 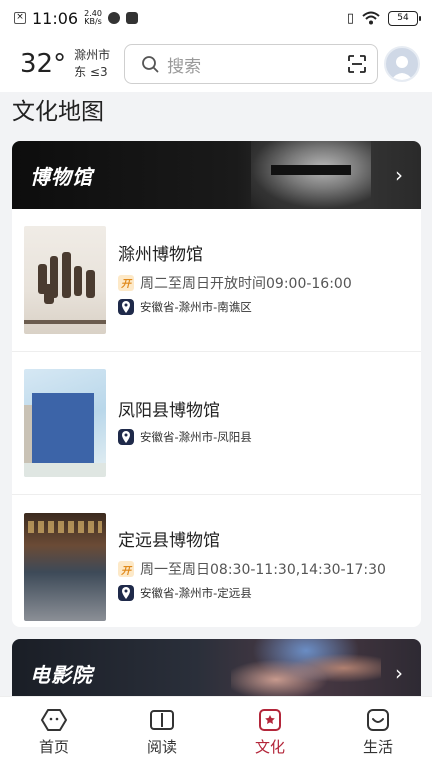 What do you see at coordinates (54, 720) in the screenshot?
I see `home-icon` at bounding box center [54, 720].